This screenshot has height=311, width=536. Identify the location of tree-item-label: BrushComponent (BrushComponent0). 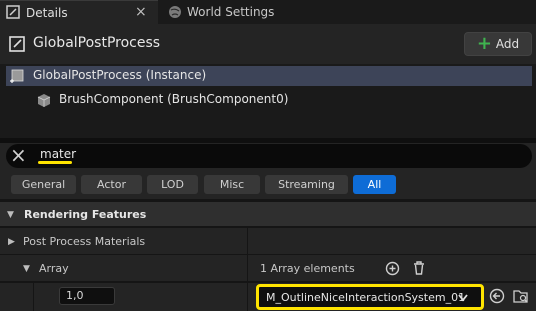
(174, 99).